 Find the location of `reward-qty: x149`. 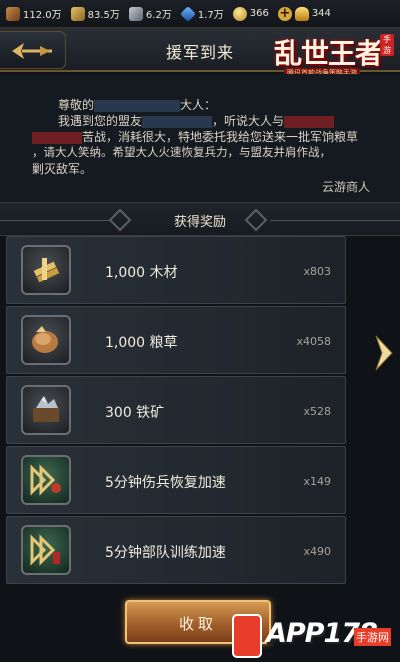

reward-qty: x149 is located at coordinates (317, 481).